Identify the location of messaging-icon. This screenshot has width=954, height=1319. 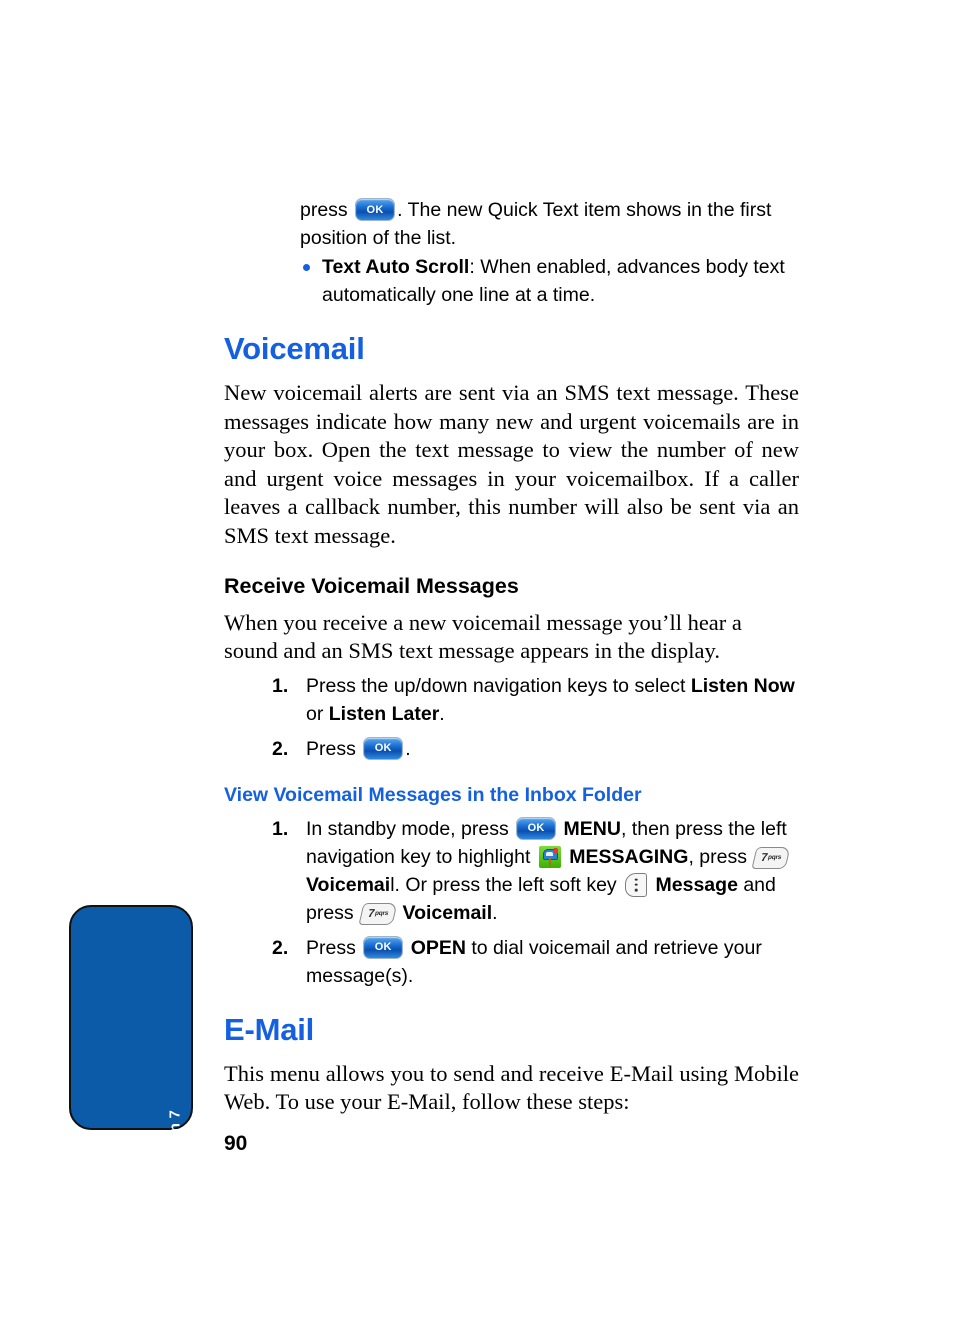
(549, 856).